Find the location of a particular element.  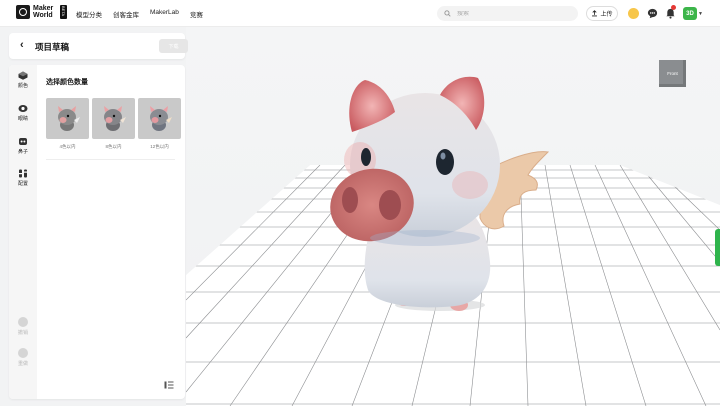

option-label: 8色以内 is located at coordinates (113, 146).